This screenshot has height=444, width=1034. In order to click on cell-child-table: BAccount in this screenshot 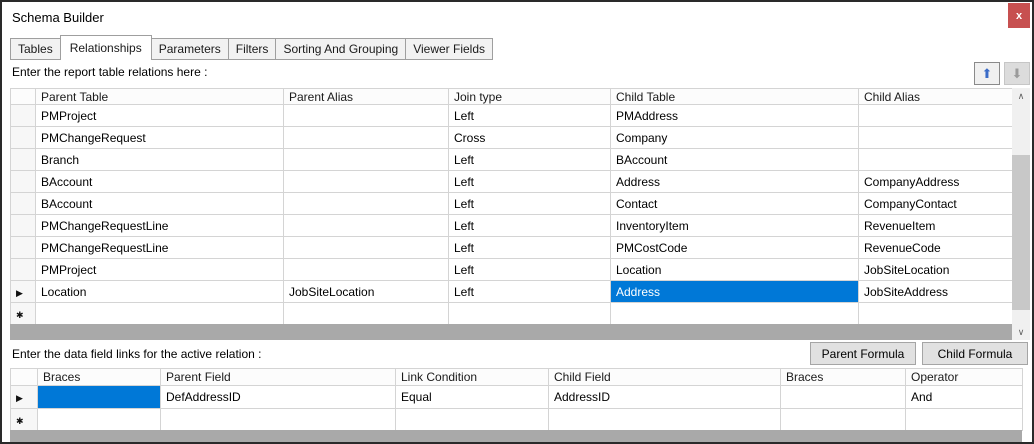, I will do `click(734, 159)`.